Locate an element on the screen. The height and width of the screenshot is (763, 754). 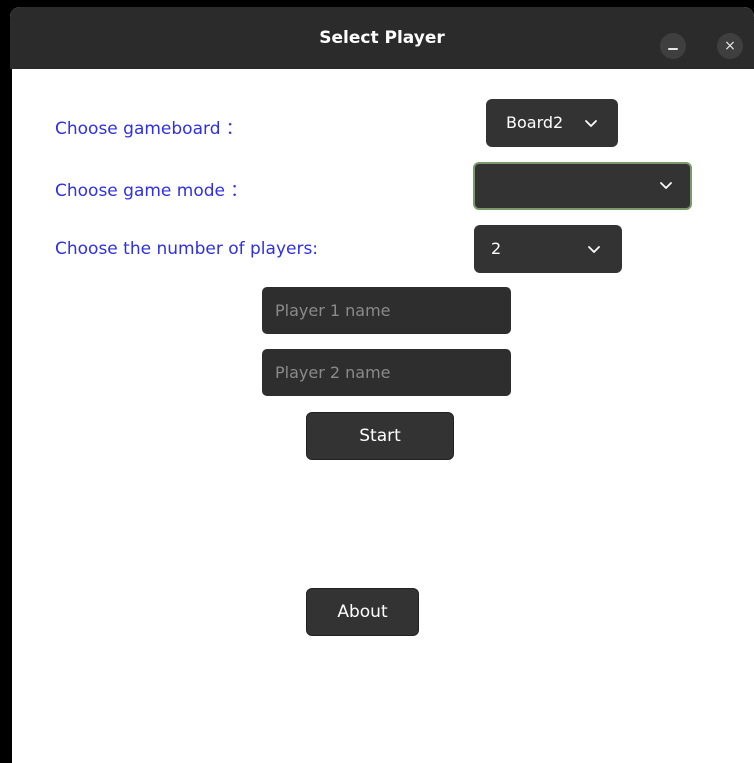
gamemode-dropdown is located at coordinates (582, 186).